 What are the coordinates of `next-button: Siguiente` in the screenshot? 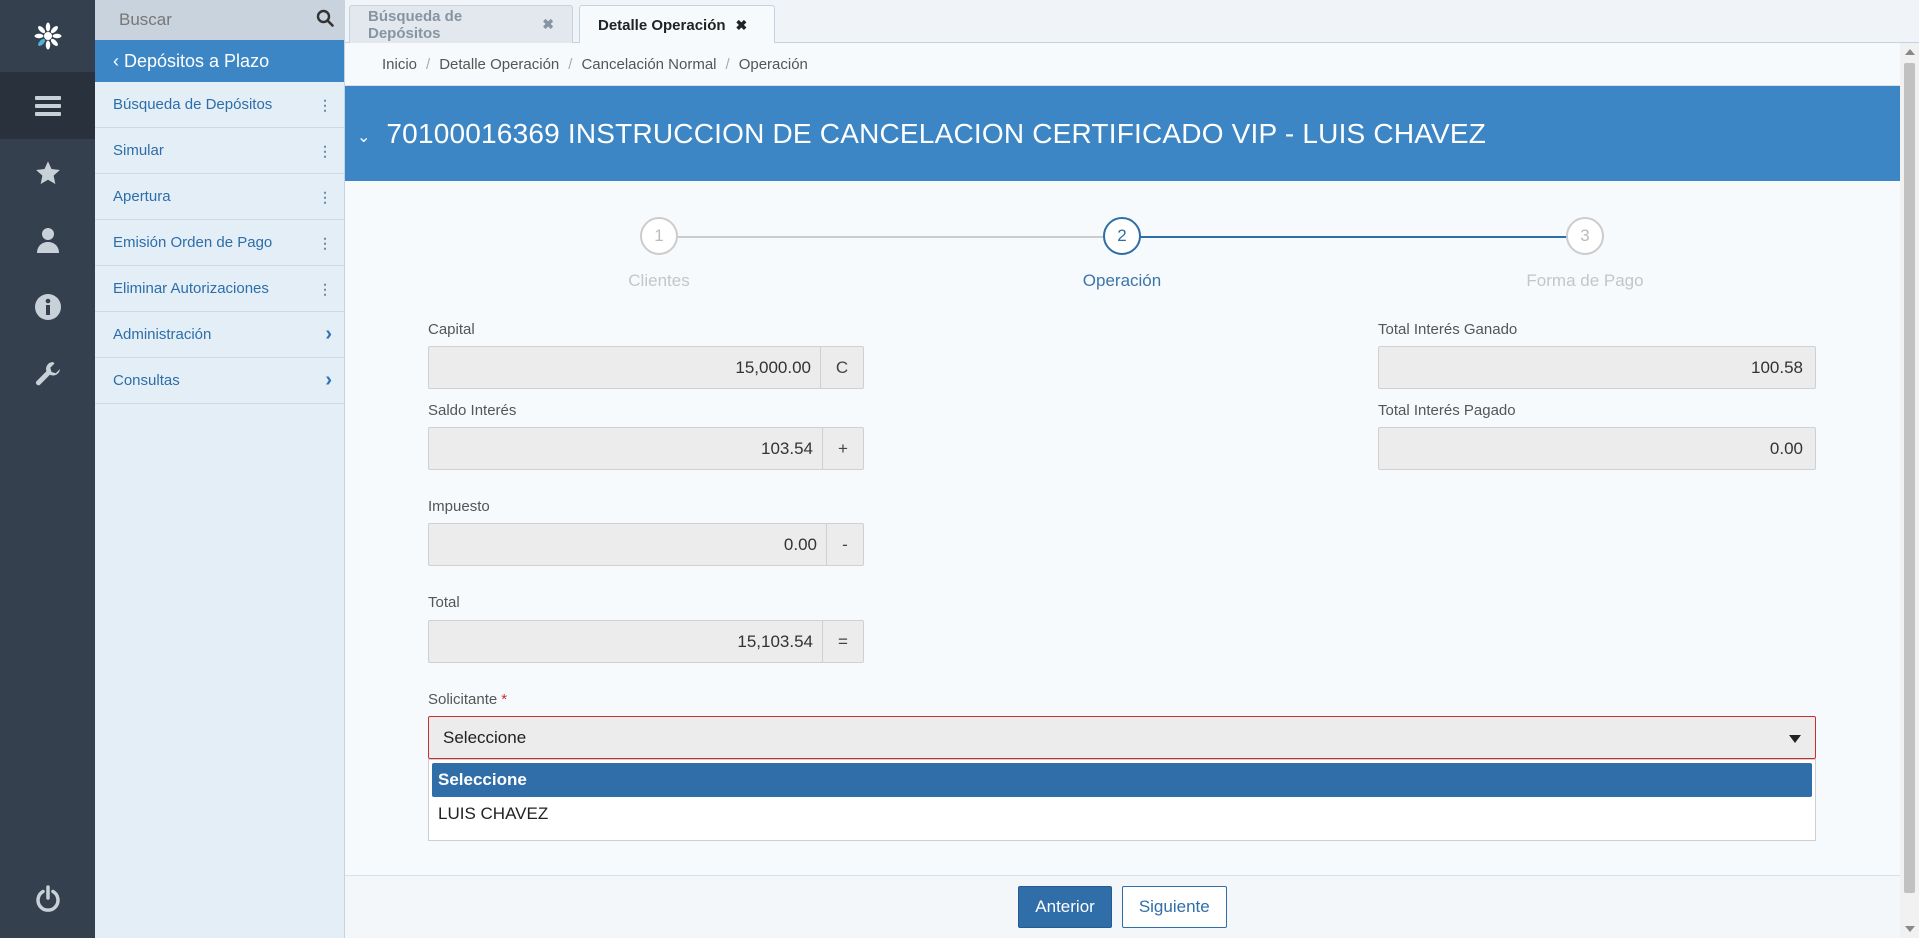 It's located at (1174, 907).